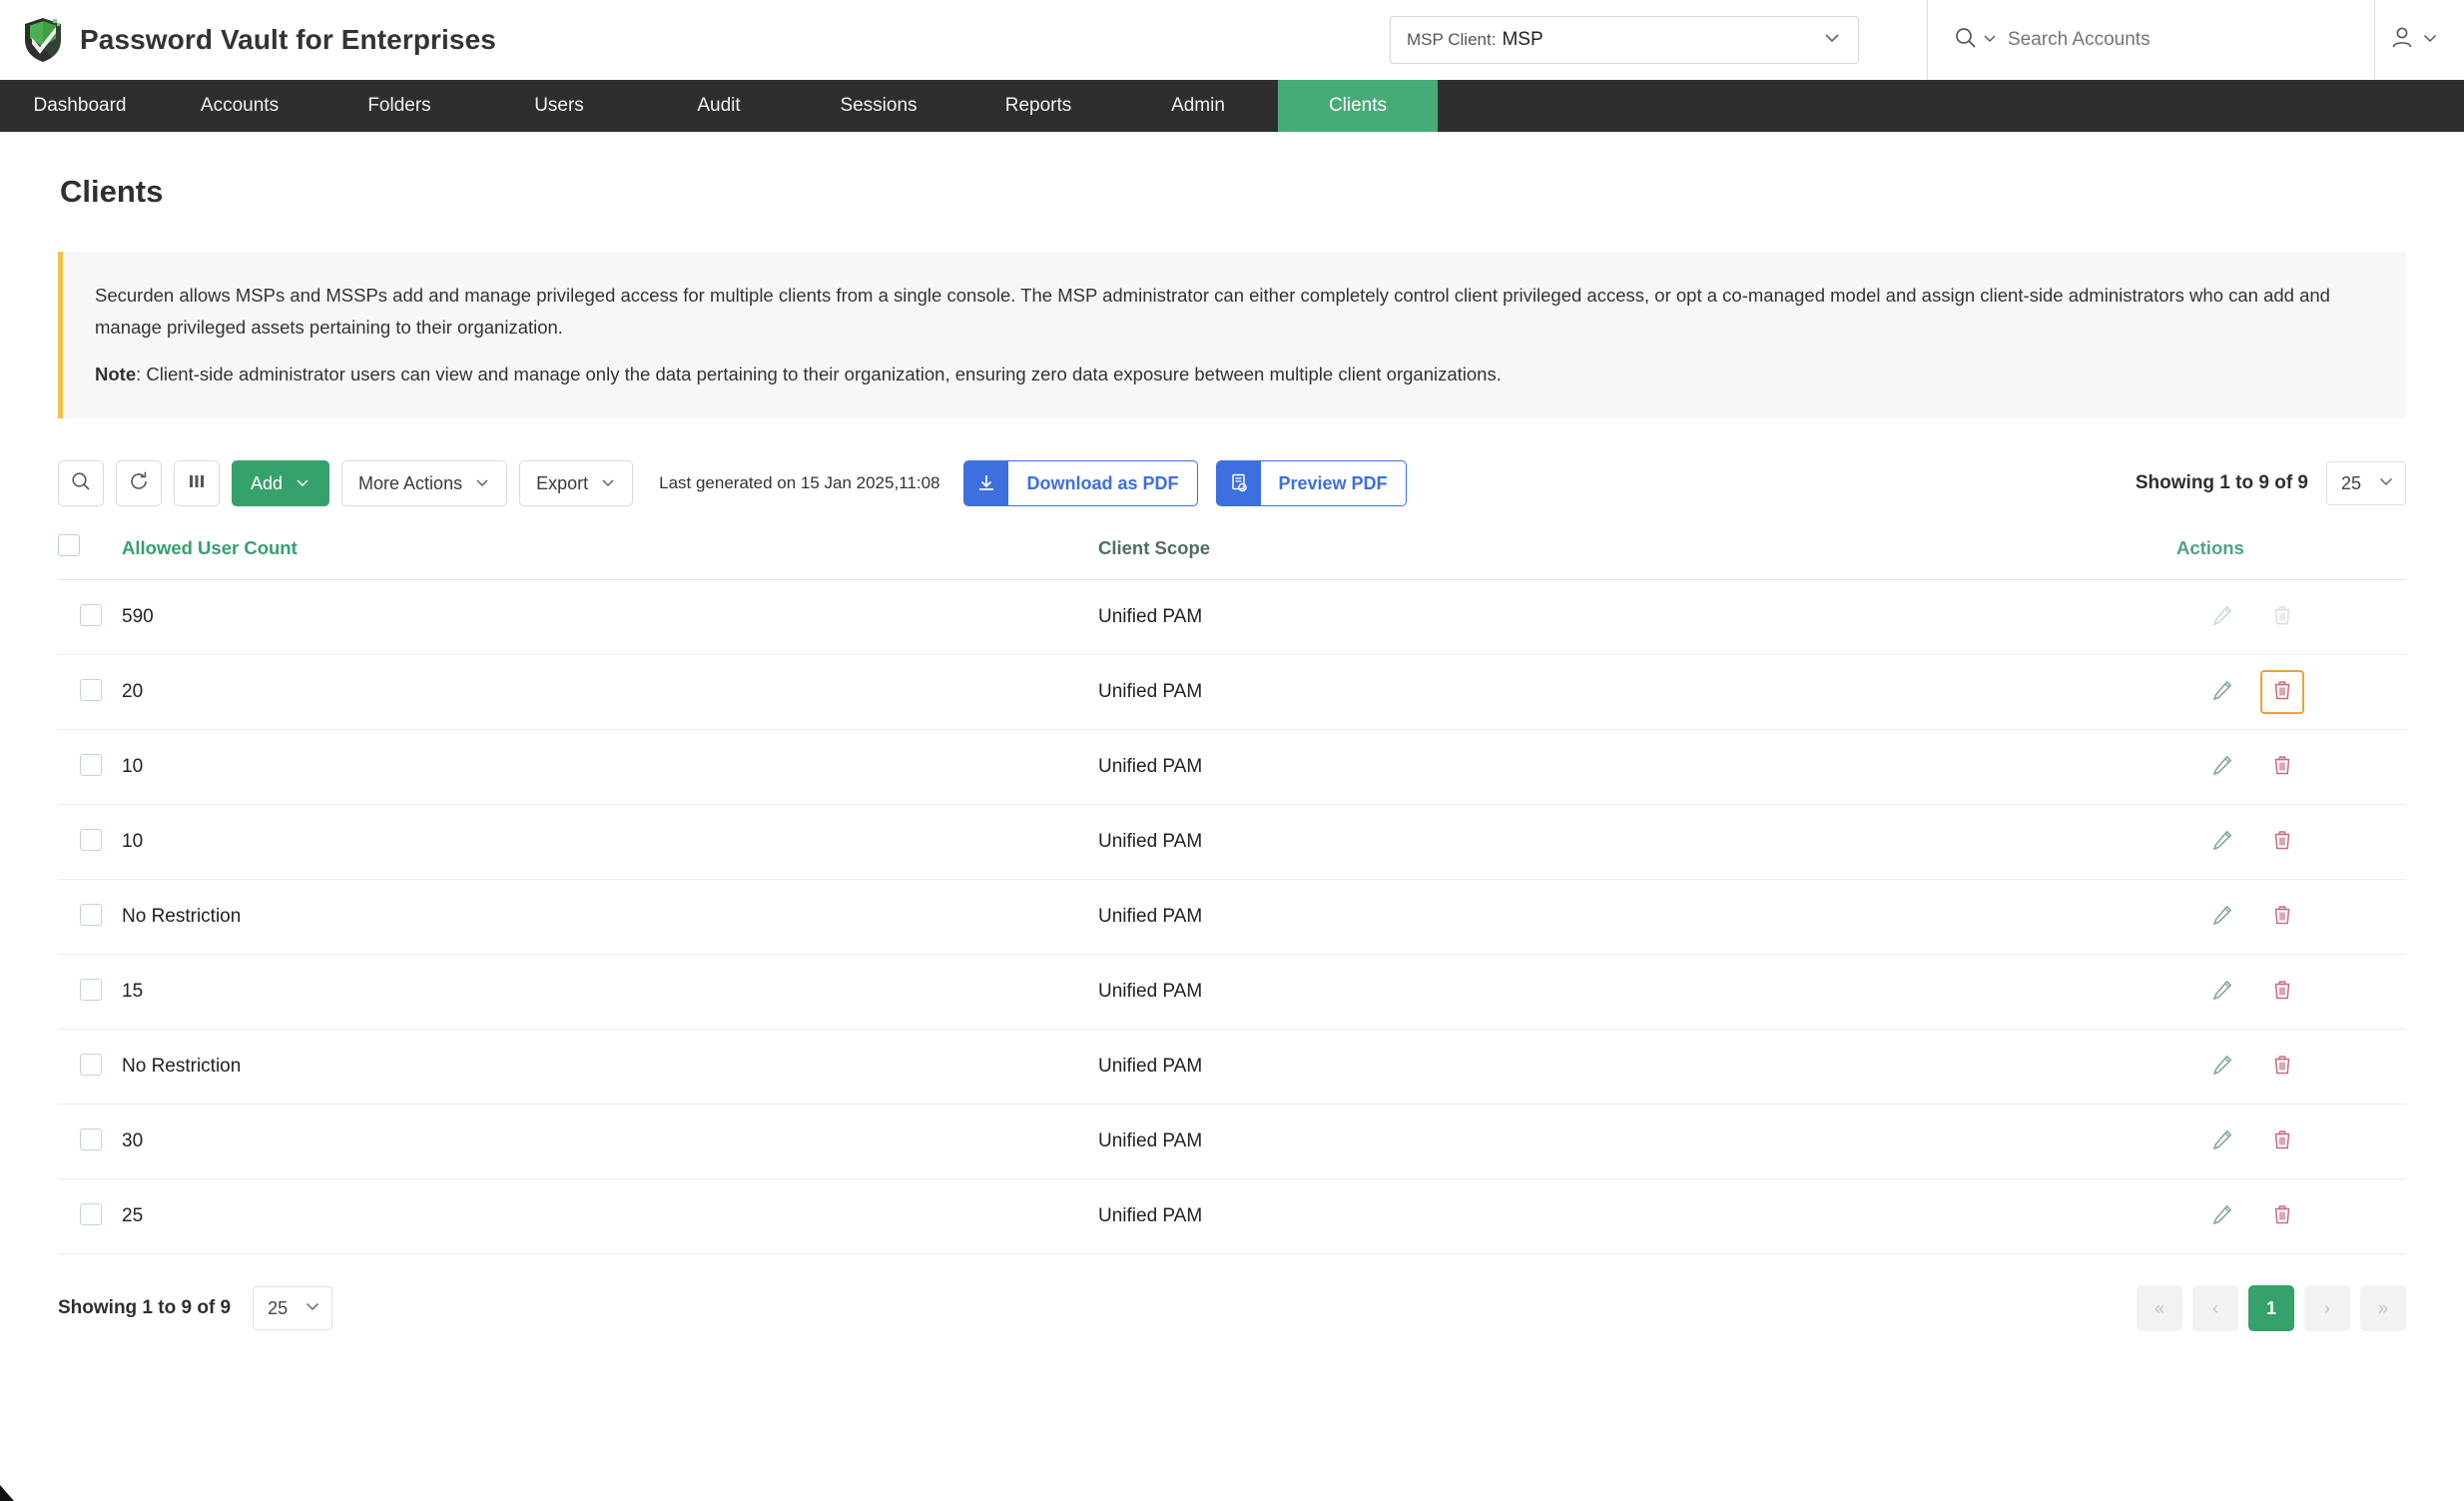 Image resolution: width=2464 pixels, height=1501 pixels. Describe the element at coordinates (1232, 993) in the screenshot. I see `table-row: 15 Unified PAM` at that location.